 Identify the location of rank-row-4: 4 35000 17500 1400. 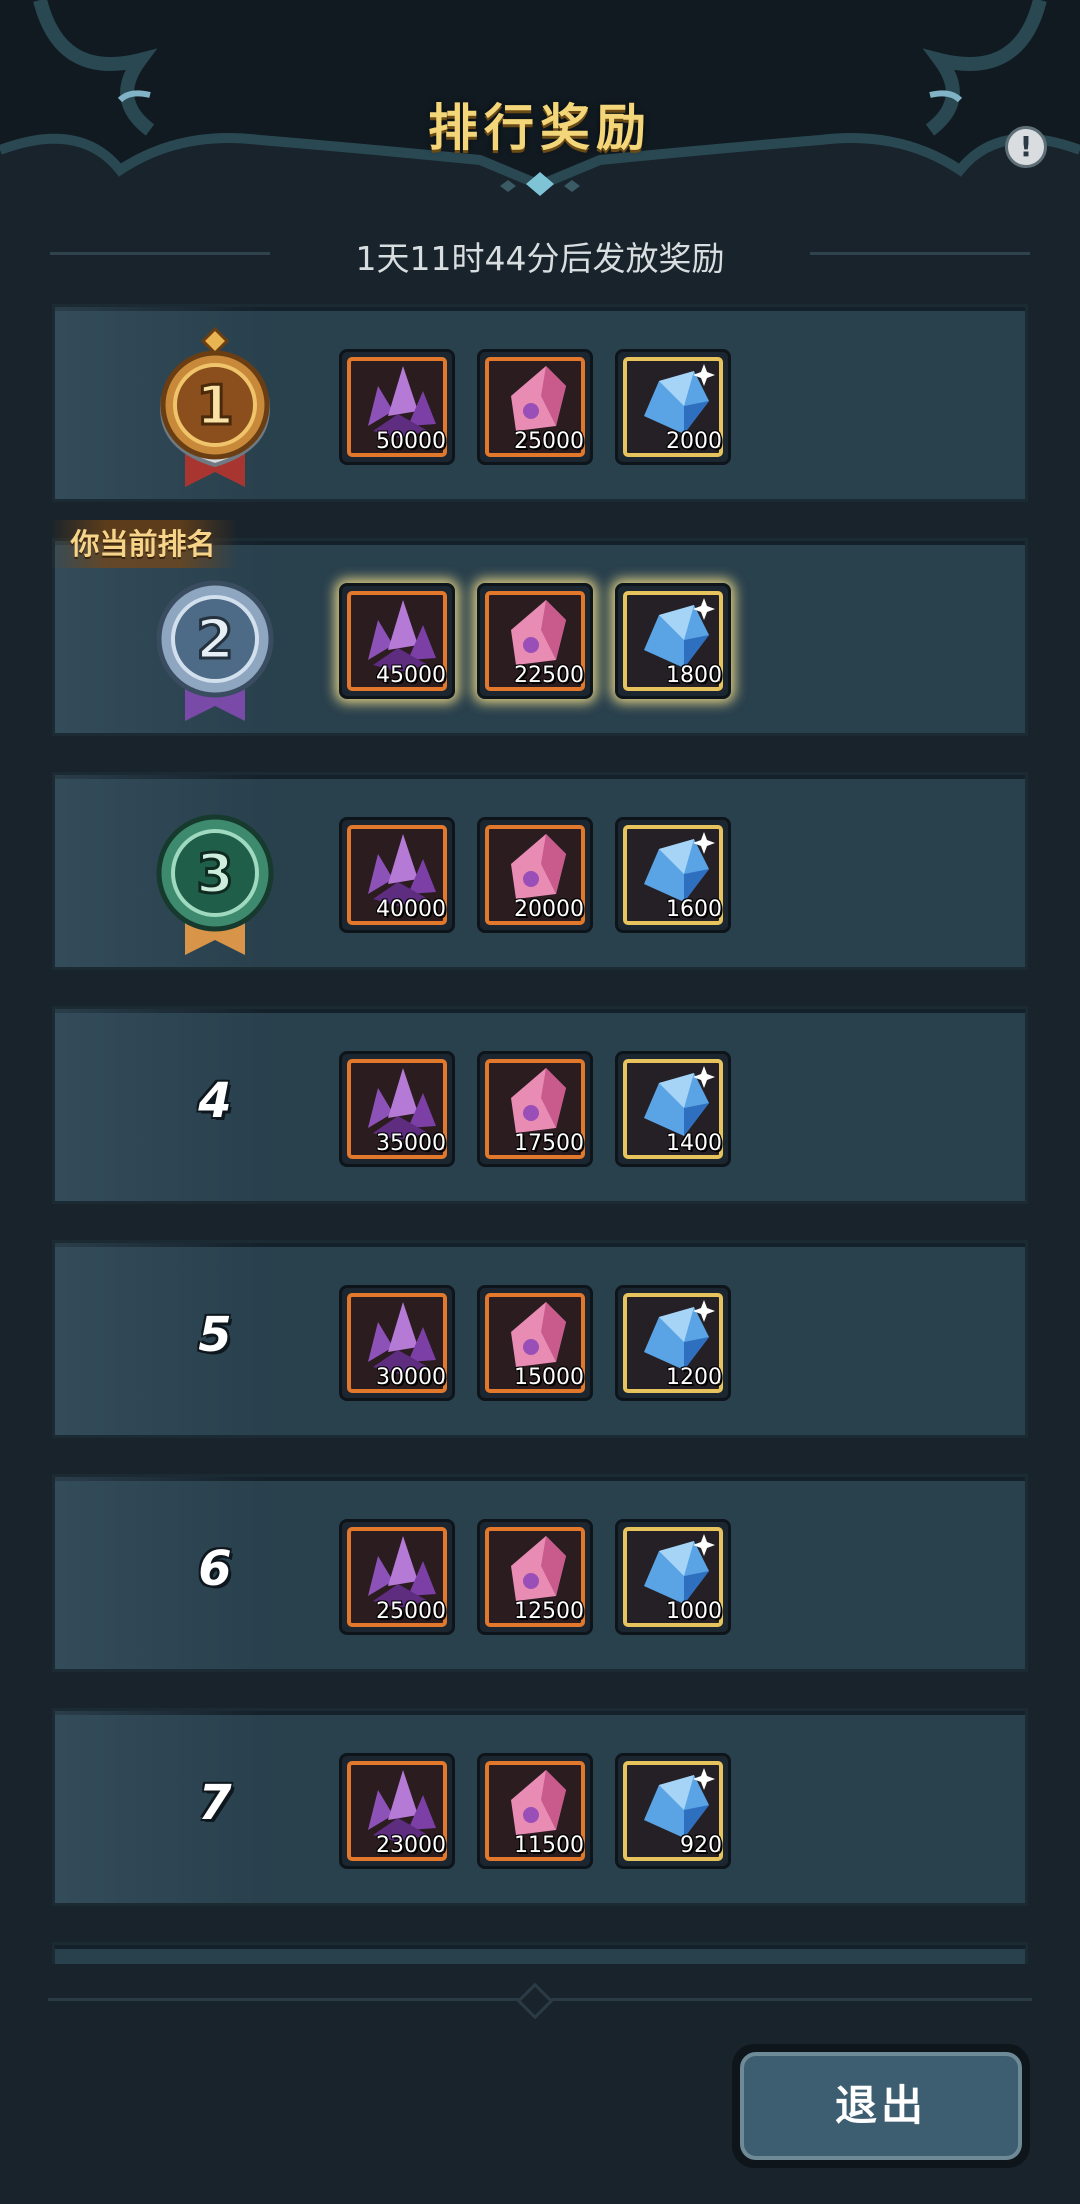
(540, 1105).